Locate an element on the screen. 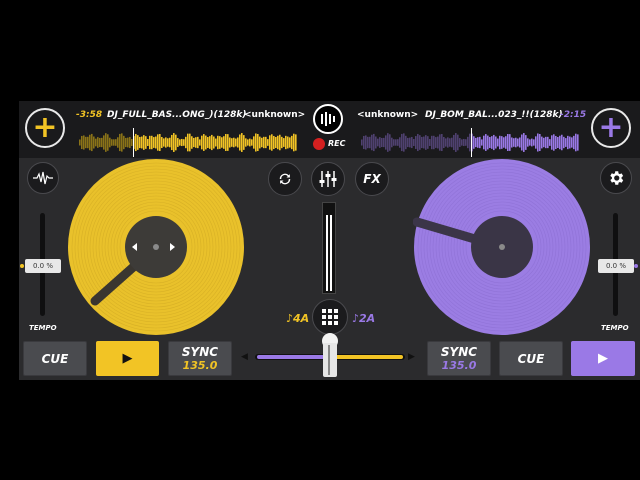  deck-b-time: -2:15 is located at coordinates (573, 115).